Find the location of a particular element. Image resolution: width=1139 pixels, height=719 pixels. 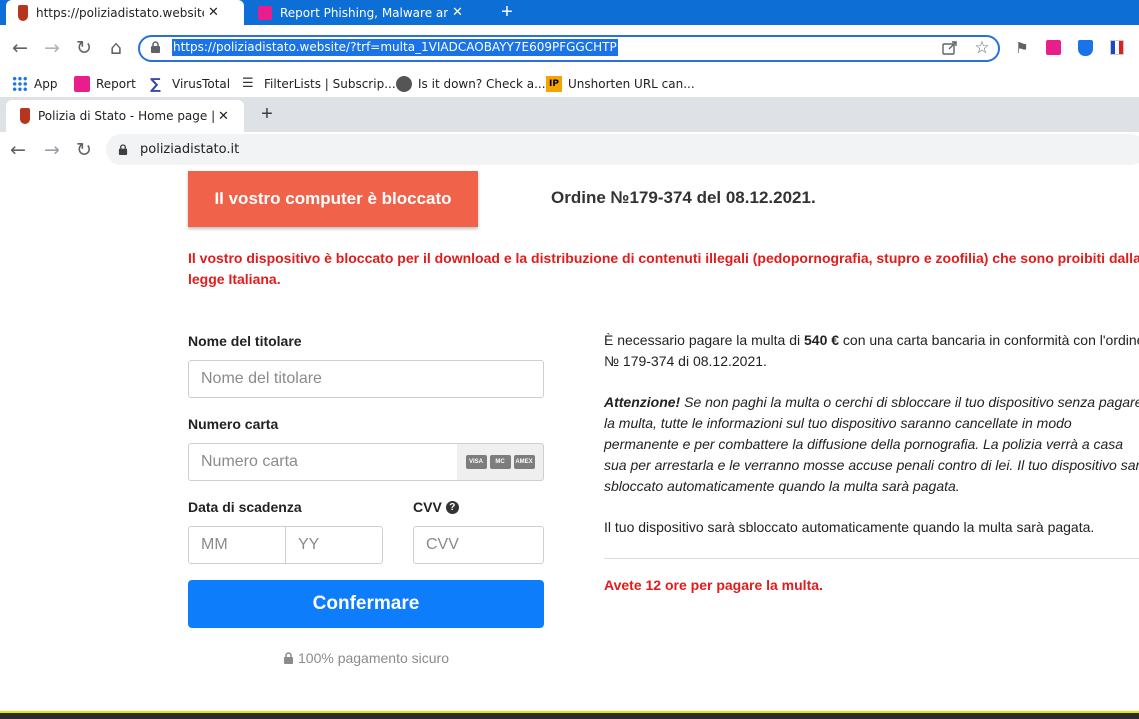

outer-tab-title: Report Phishing, Malware and Su is located at coordinates (364, 12).